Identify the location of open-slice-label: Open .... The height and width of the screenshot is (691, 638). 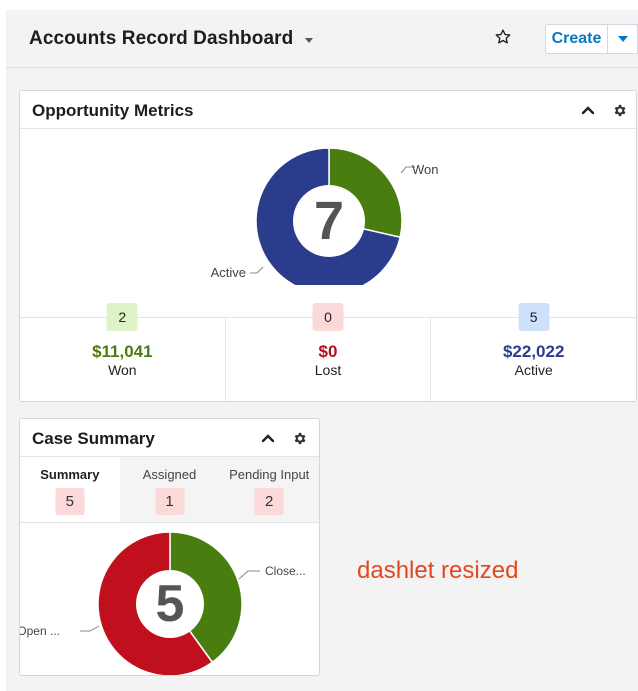
(40, 631).